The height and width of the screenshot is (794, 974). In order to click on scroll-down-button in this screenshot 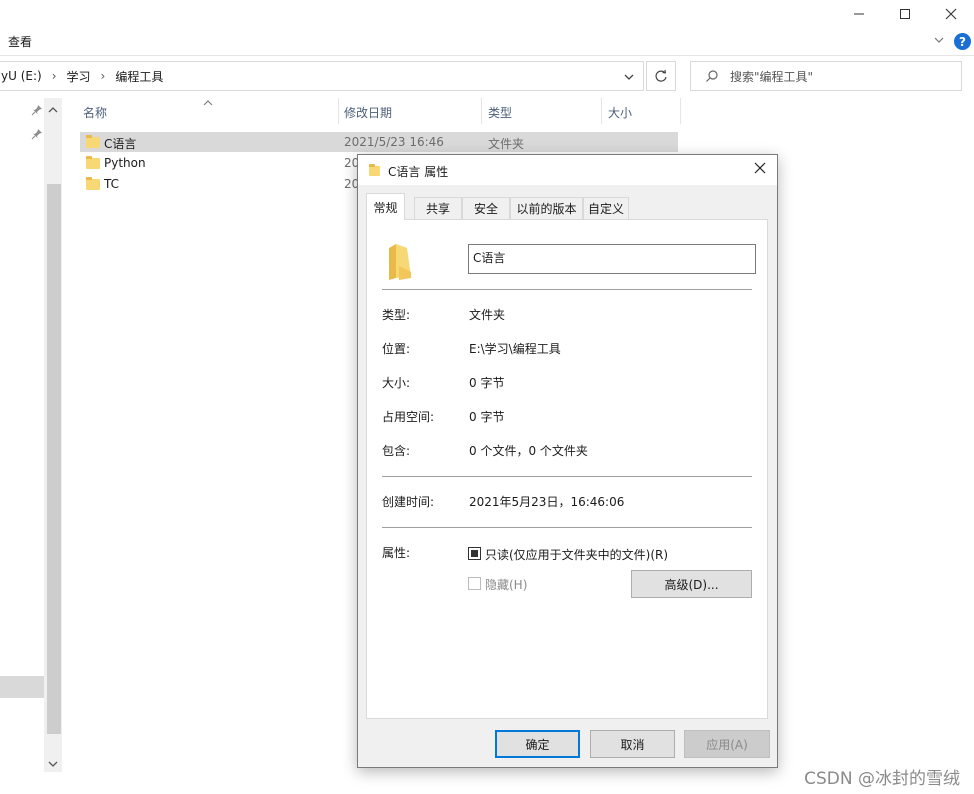, I will do `click(53, 764)`.